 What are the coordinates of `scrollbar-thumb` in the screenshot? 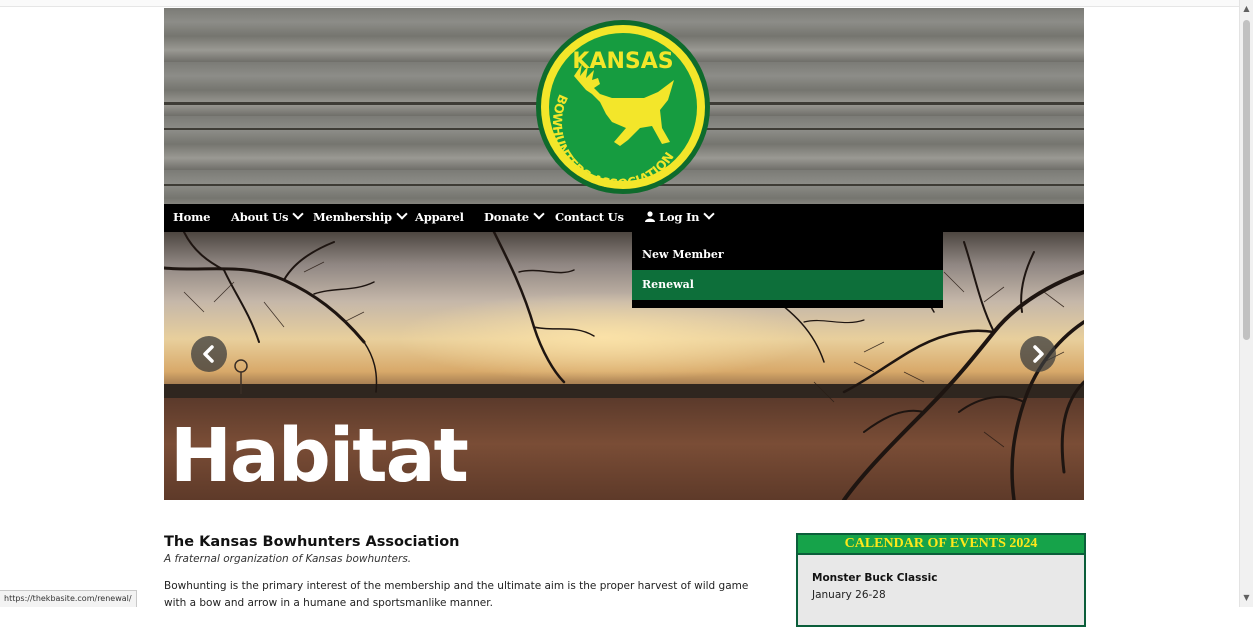 It's located at (1246, 180).